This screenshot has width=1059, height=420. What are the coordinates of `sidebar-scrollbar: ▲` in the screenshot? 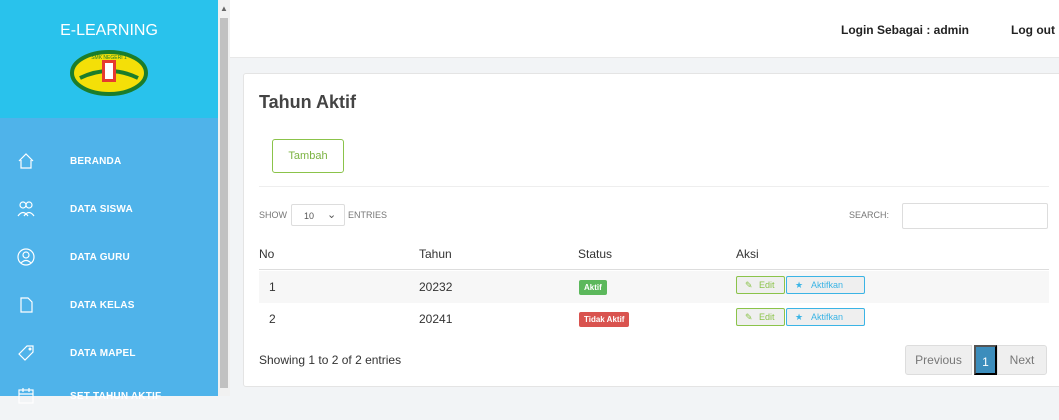 It's located at (224, 198).